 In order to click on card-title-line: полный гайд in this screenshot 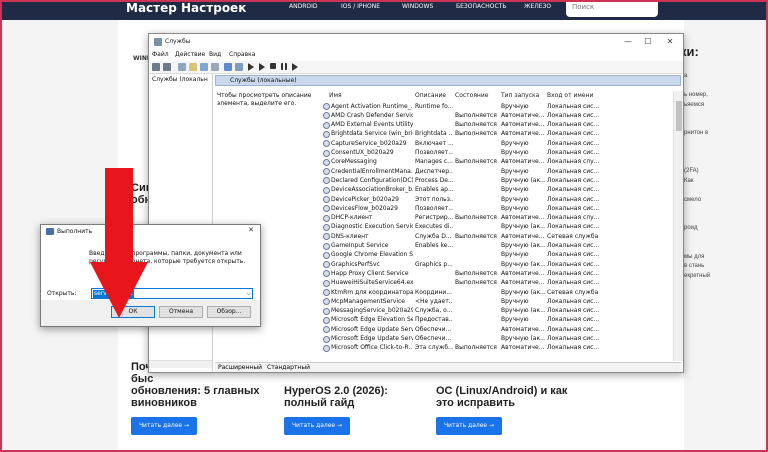, I will do `click(319, 403)`.